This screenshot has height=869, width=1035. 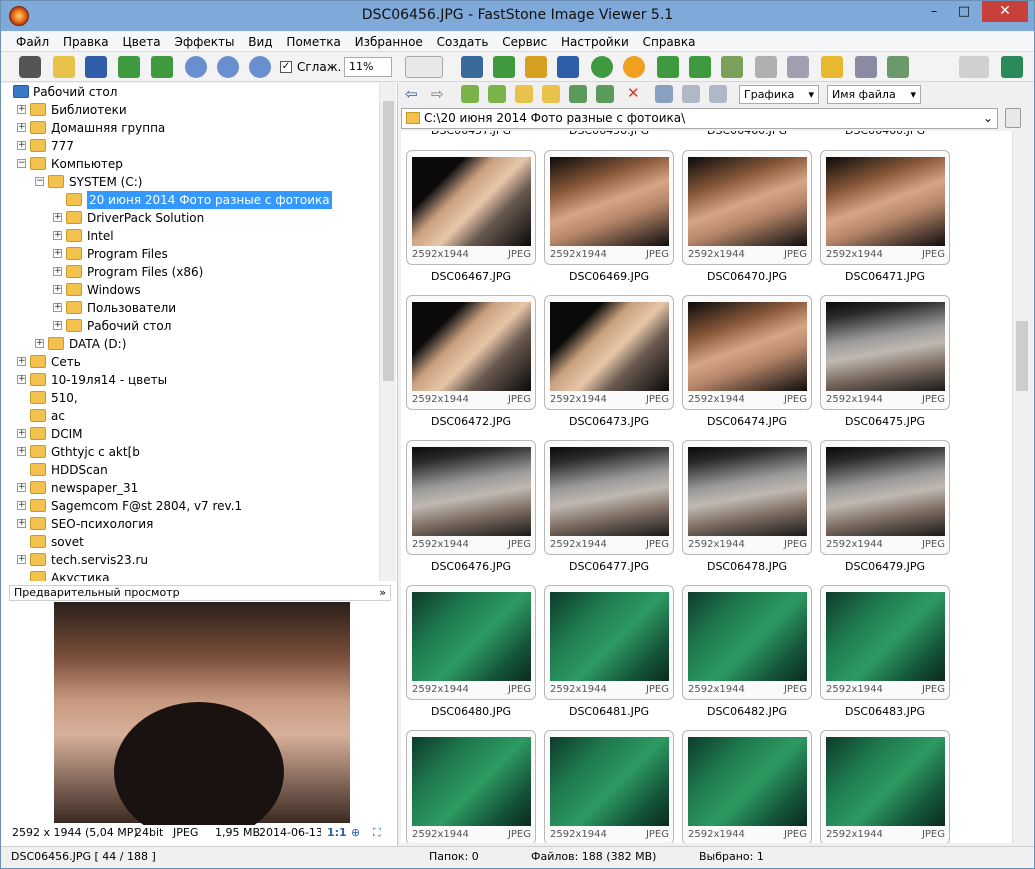 What do you see at coordinates (699, 118) in the screenshot?
I see `address-bar: C:\20 июня 2014 Фото разные с фотоика\ ⌄` at bounding box center [699, 118].